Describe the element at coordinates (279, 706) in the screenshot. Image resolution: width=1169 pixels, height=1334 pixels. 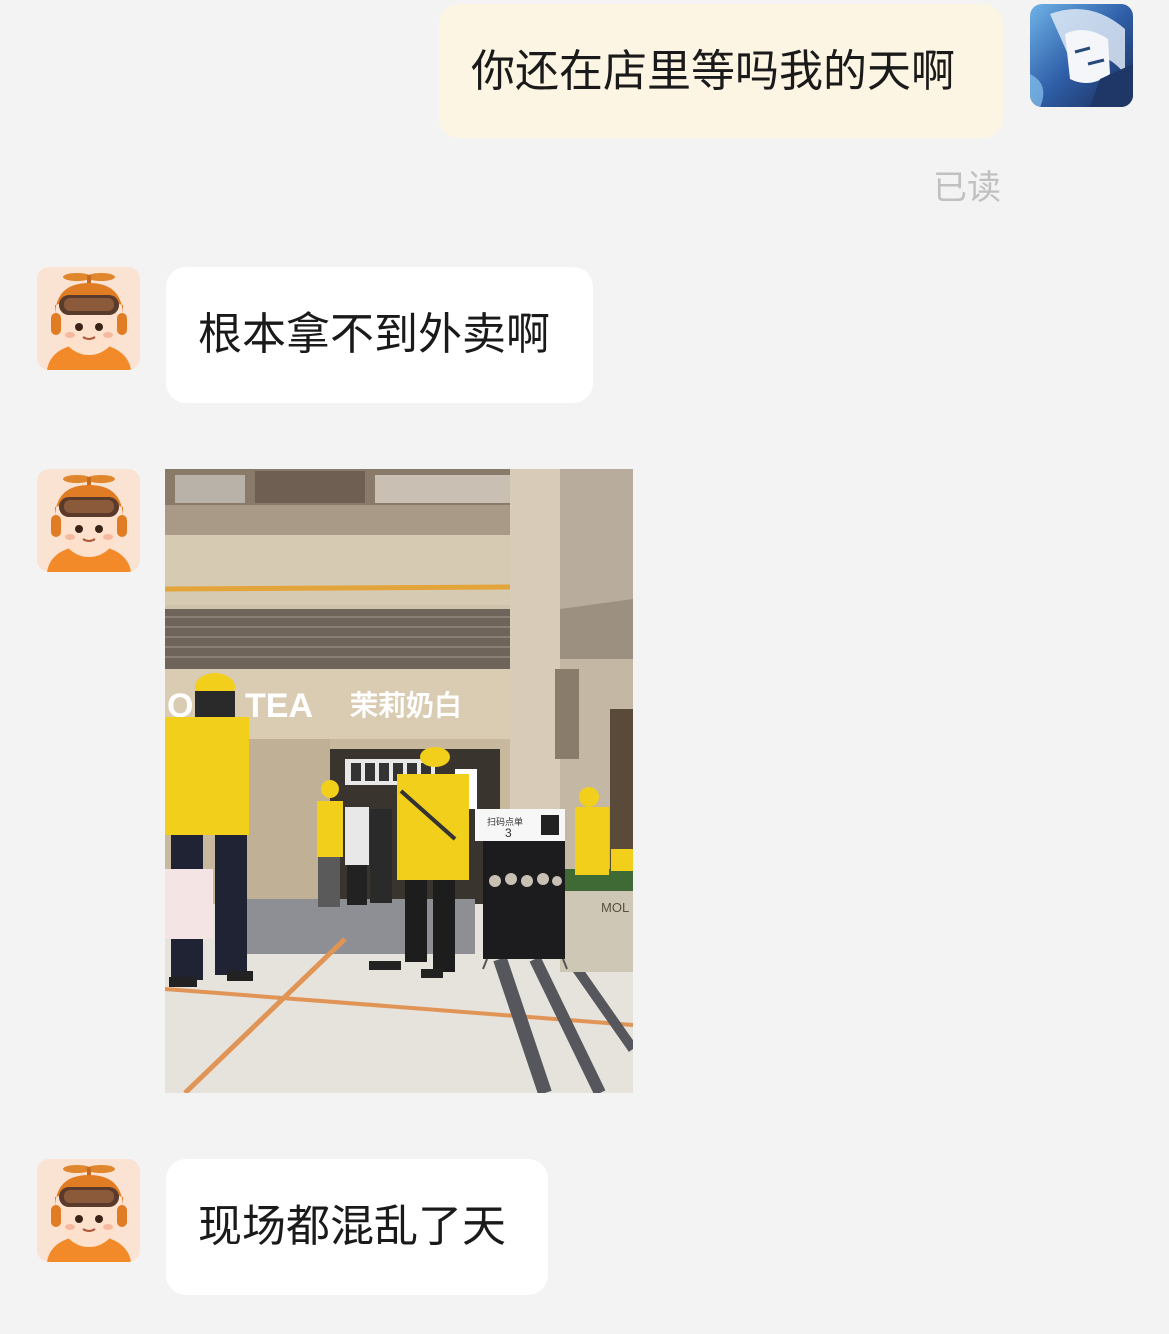
I see `store-logo: TEA` at that location.